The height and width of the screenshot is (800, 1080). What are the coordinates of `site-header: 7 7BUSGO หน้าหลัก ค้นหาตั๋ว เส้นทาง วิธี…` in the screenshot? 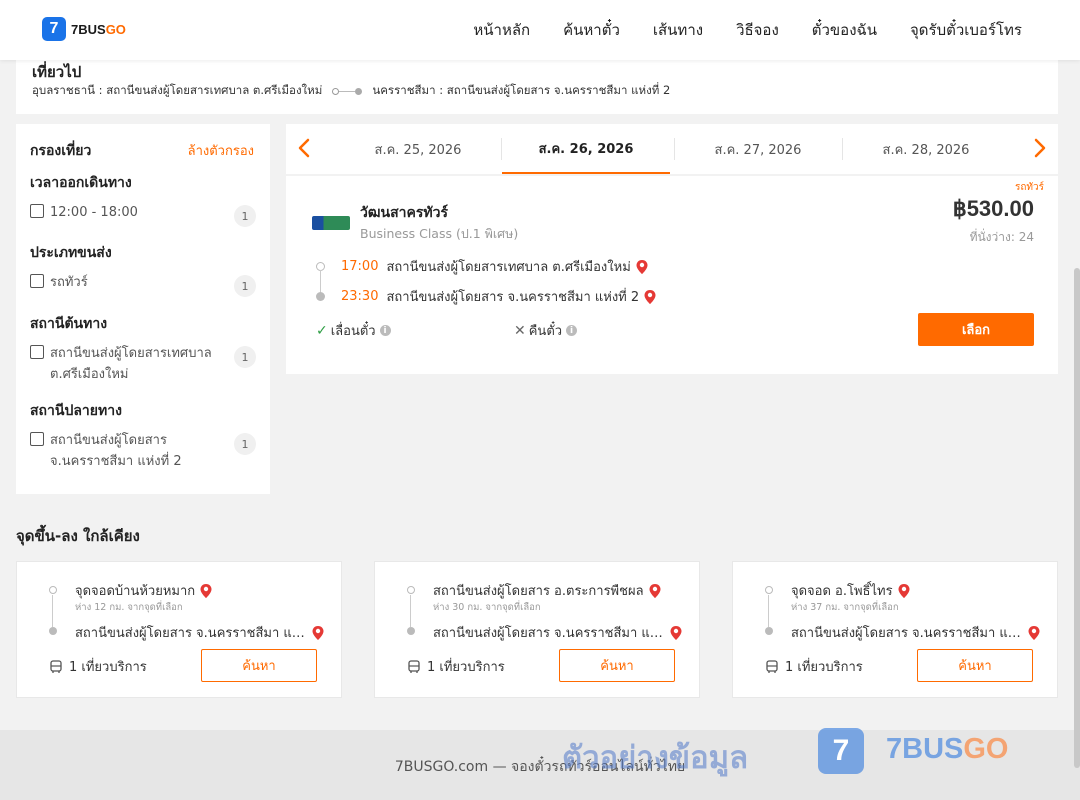 It's located at (540, 30).